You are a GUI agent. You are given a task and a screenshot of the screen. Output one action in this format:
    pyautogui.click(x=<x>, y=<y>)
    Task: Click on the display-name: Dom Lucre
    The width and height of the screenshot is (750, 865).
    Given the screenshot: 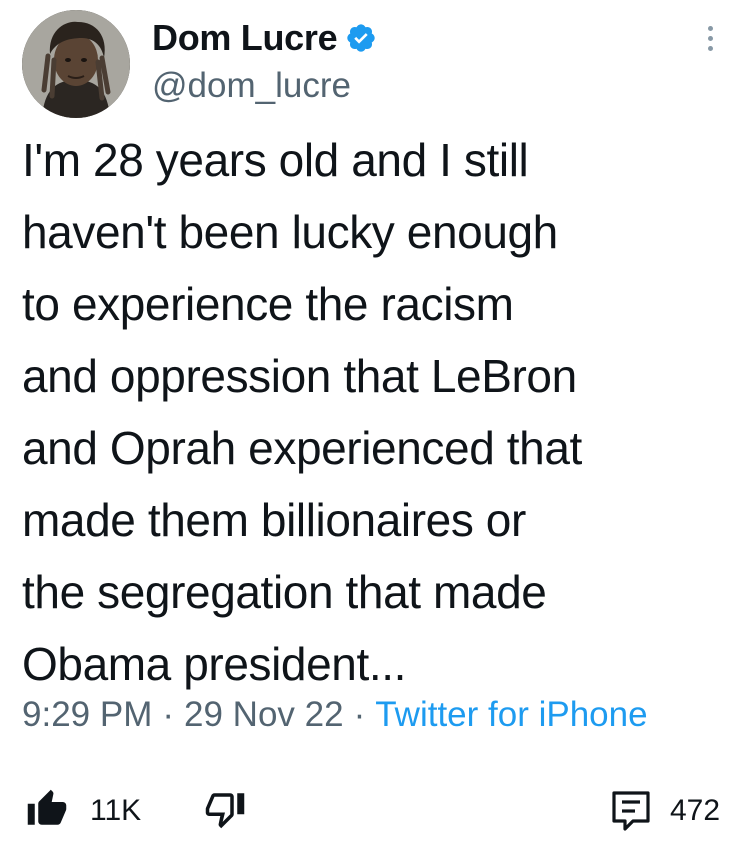 What is the action you would take?
    pyautogui.click(x=245, y=38)
    